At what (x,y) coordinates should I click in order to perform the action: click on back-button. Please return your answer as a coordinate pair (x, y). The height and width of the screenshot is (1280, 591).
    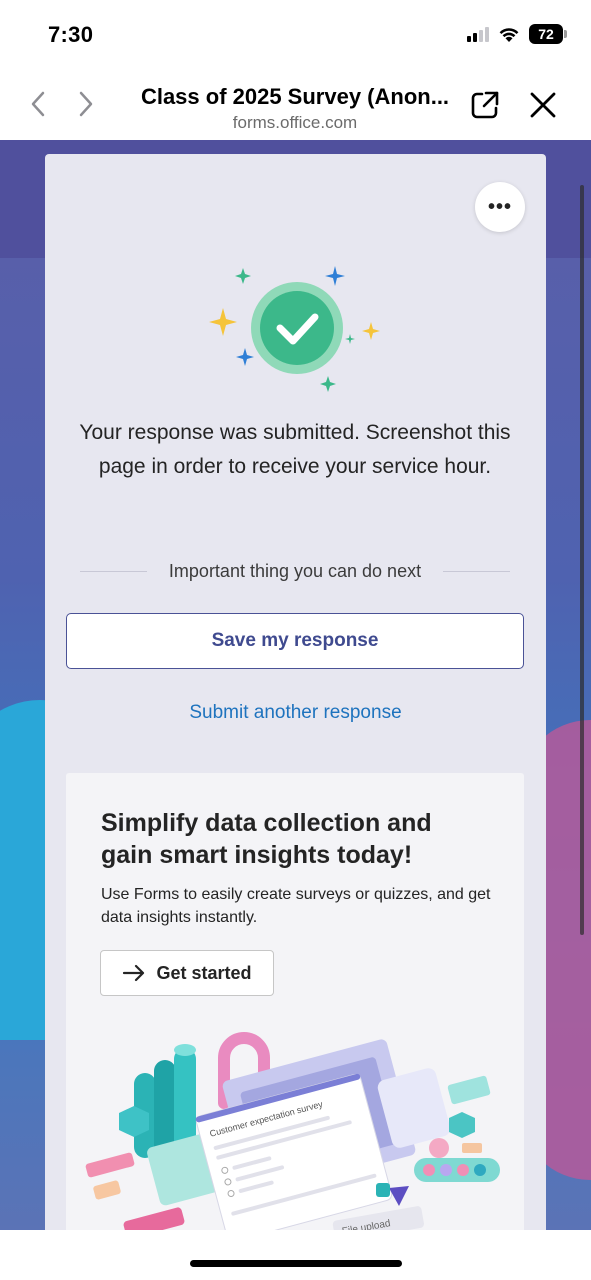
    Looking at the image, I should click on (38, 104).